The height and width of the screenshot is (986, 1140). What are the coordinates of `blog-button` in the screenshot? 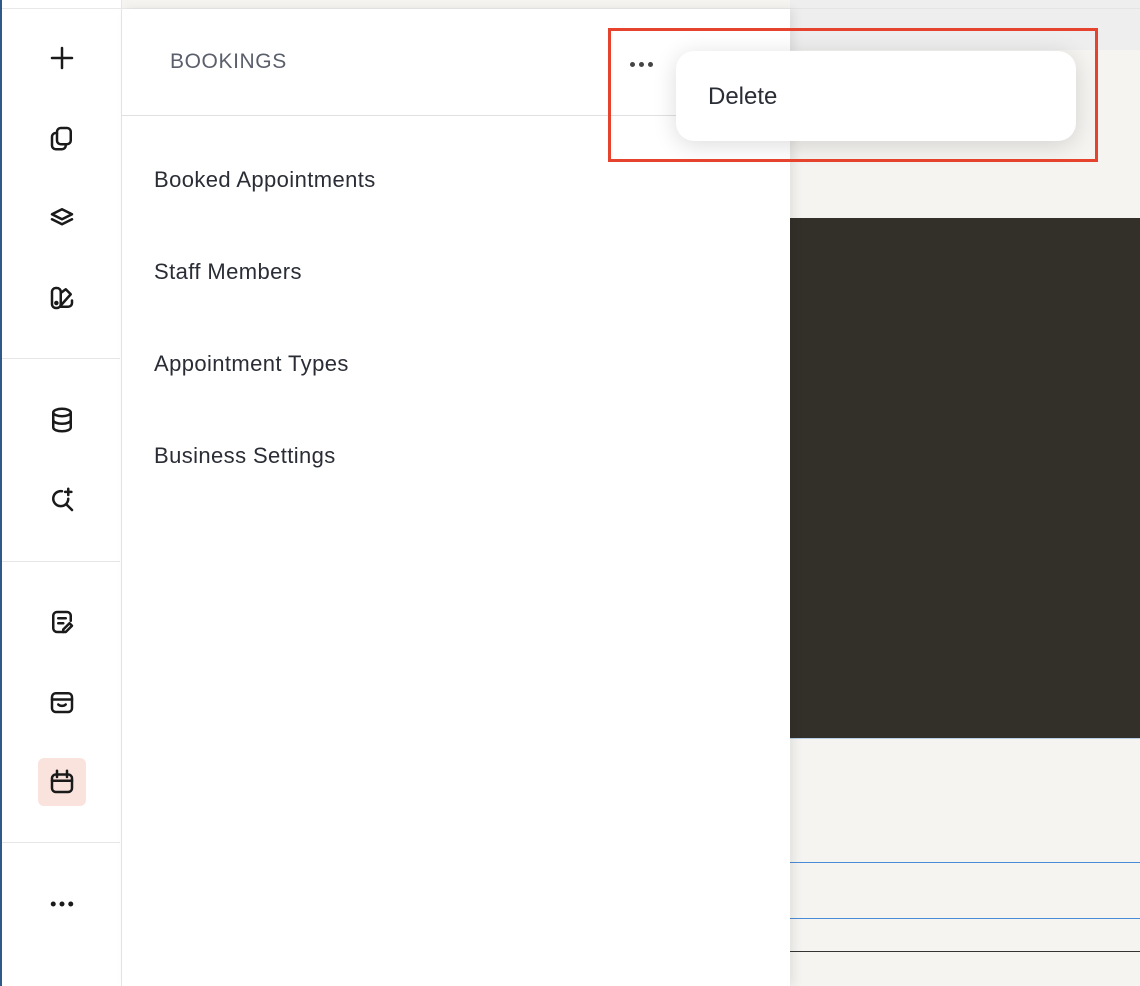 It's located at (62, 622).